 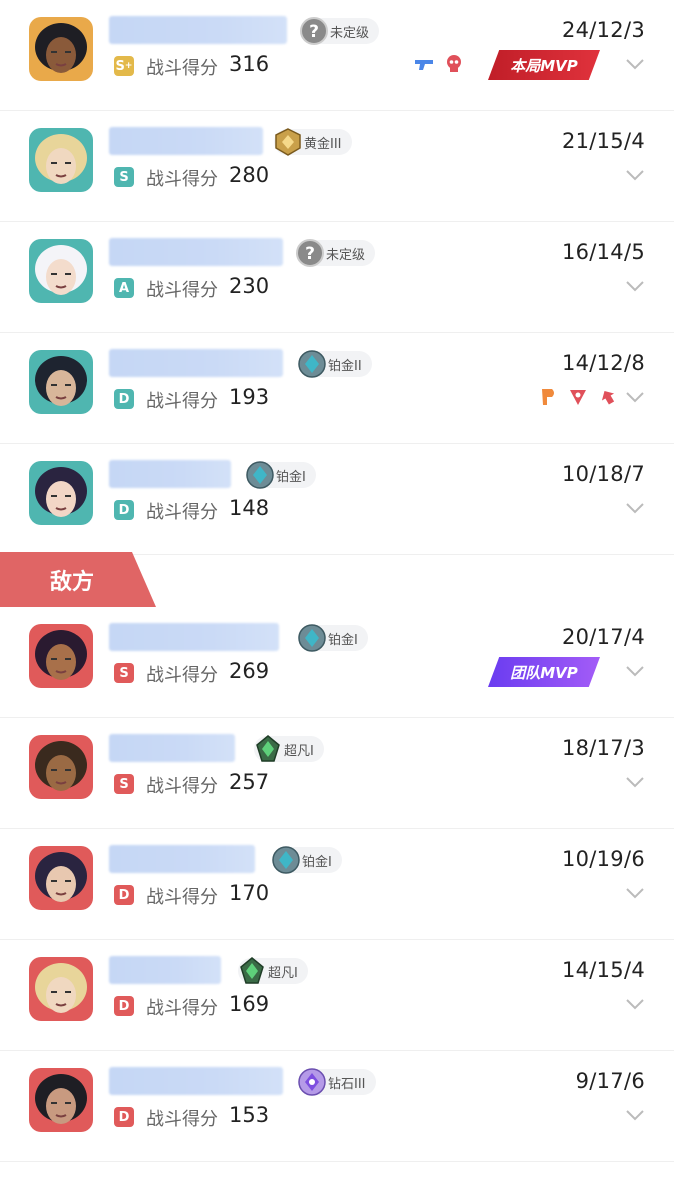 I want to click on combat-score: 193, so click(x=249, y=397).